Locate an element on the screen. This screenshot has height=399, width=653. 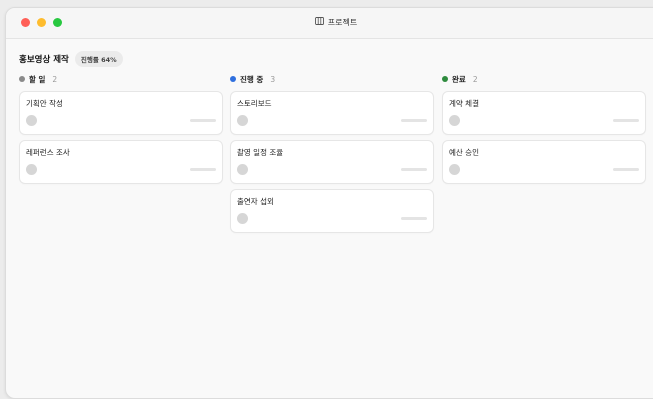
window-title: 프로젝트 is located at coordinates (329, 22).